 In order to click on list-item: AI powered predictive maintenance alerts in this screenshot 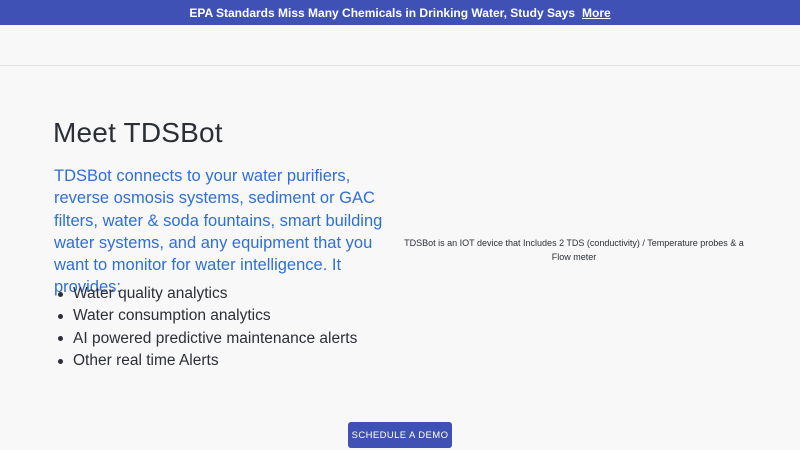, I will do `click(224, 339)`.